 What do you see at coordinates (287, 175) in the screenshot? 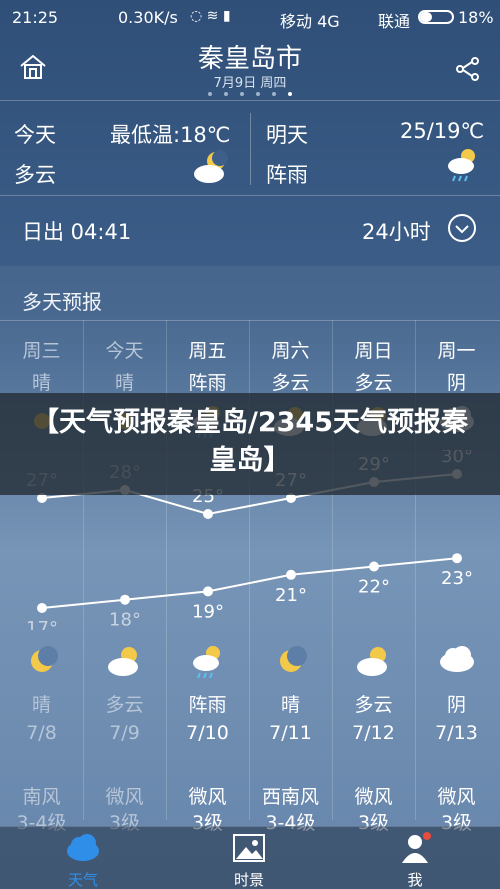
I see `tomorrow-condition: 阵雨` at bounding box center [287, 175].